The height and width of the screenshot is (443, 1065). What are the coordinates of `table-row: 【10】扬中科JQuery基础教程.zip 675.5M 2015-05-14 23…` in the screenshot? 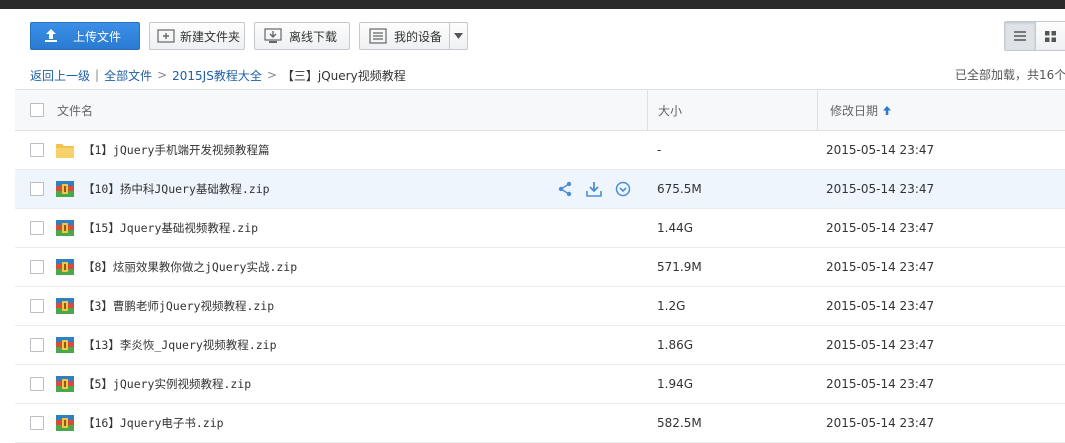 It's located at (540, 189).